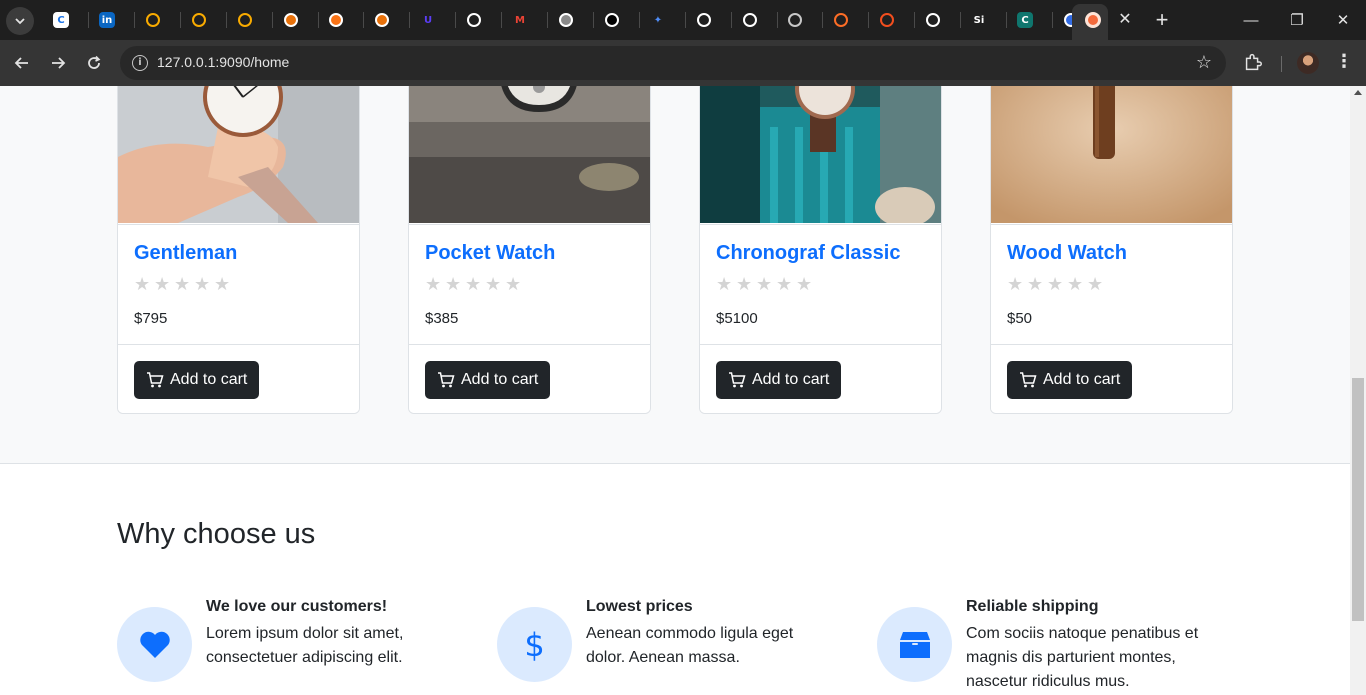 The height and width of the screenshot is (695, 1366). I want to click on product-image-chronograf-classic, so click(820, 154).